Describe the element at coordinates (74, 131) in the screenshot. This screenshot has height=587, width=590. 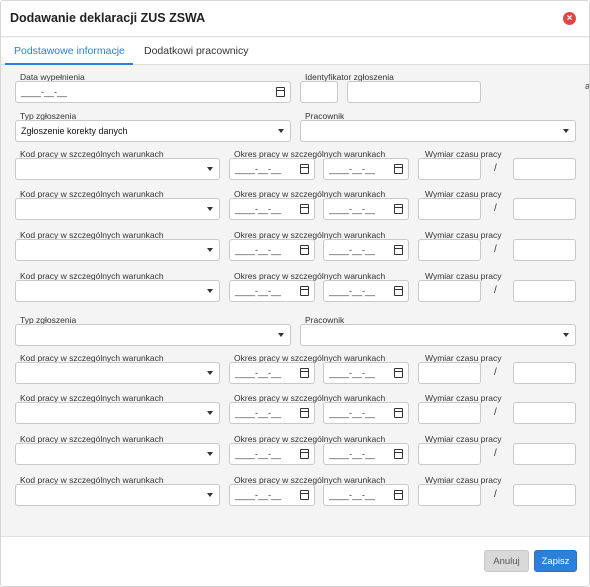
I see `report-type-value: Zgłoszenie korekty danych` at that location.